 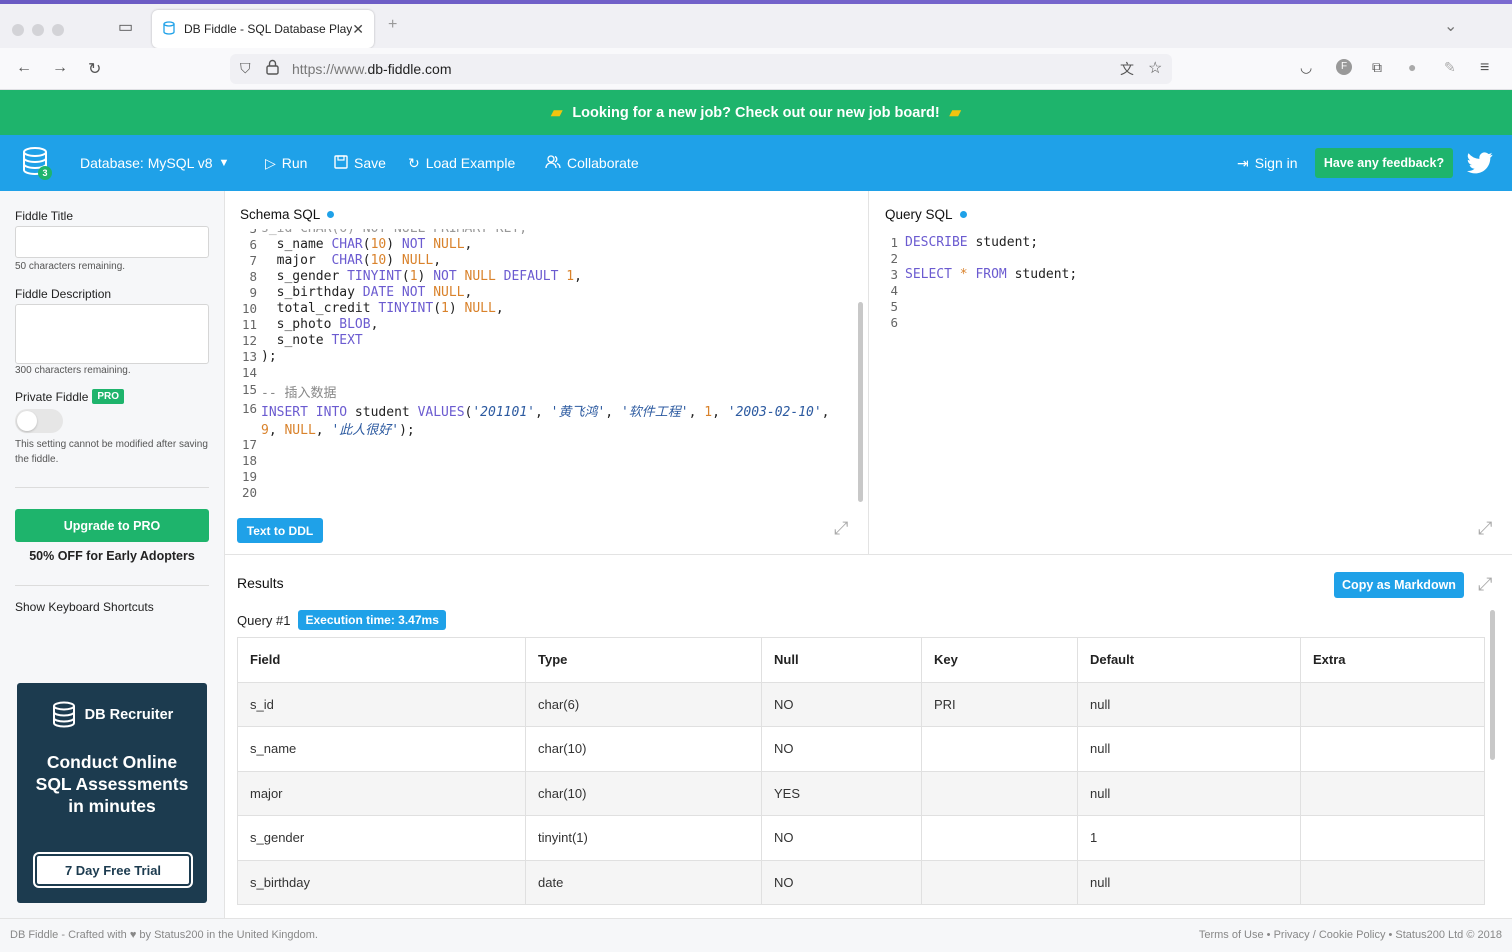 I want to click on copy-as-markdown-button: Copy as Markdown, so click(x=1399, y=585).